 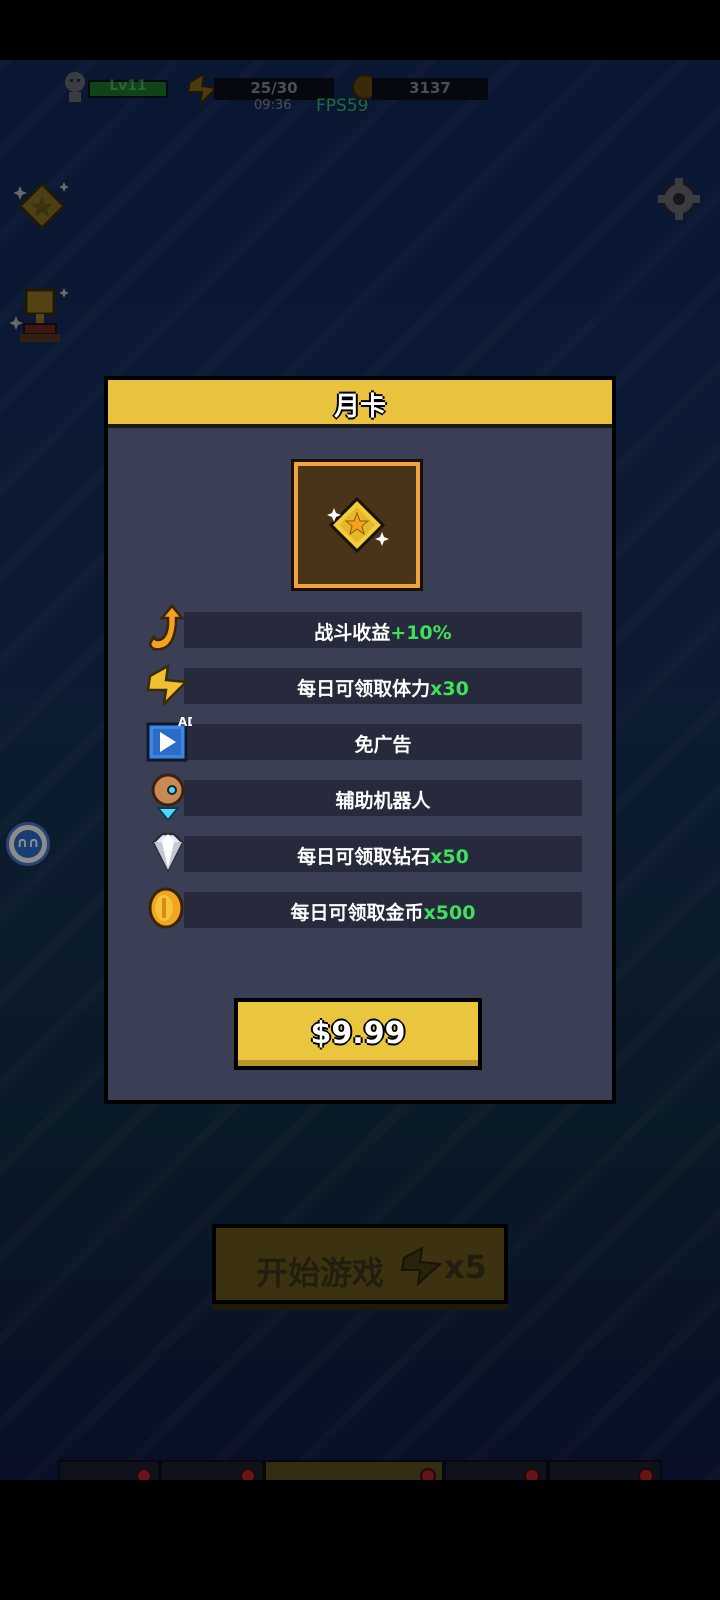 What do you see at coordinates (383, 857) in the screenshot?
I see `benefit-text: 每日可领取钻石x50` at bounding box center [383, 857].